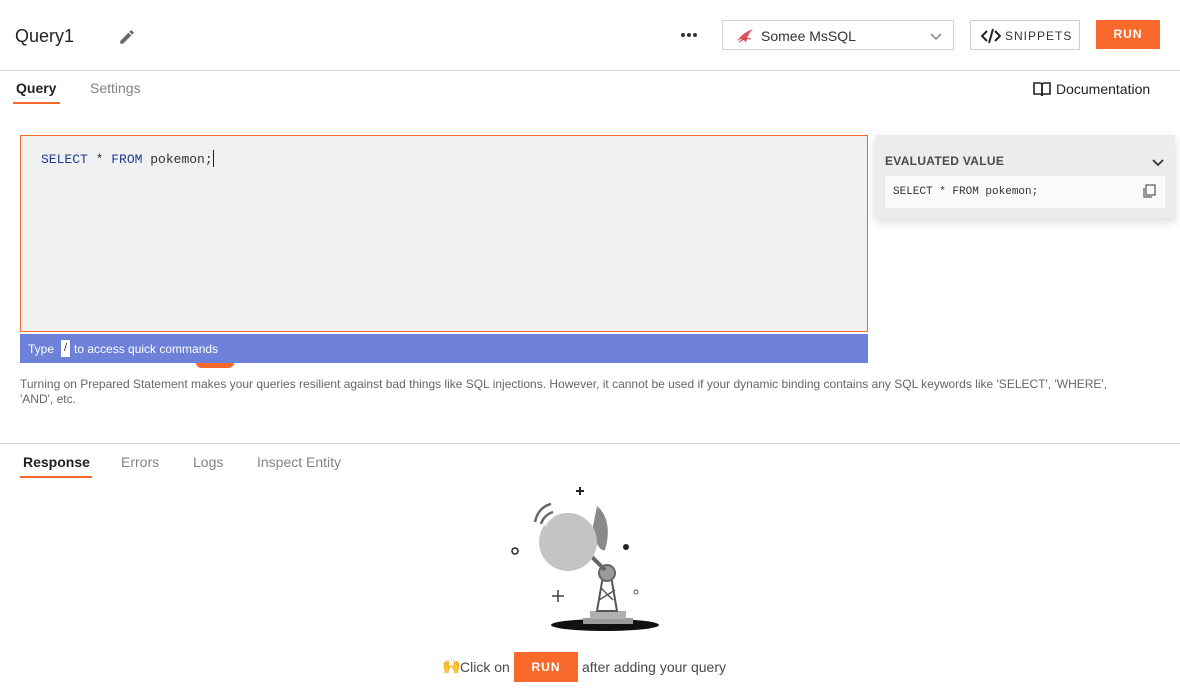  I want to click on sql-keyword-select: SELECT, so click(64, 159).